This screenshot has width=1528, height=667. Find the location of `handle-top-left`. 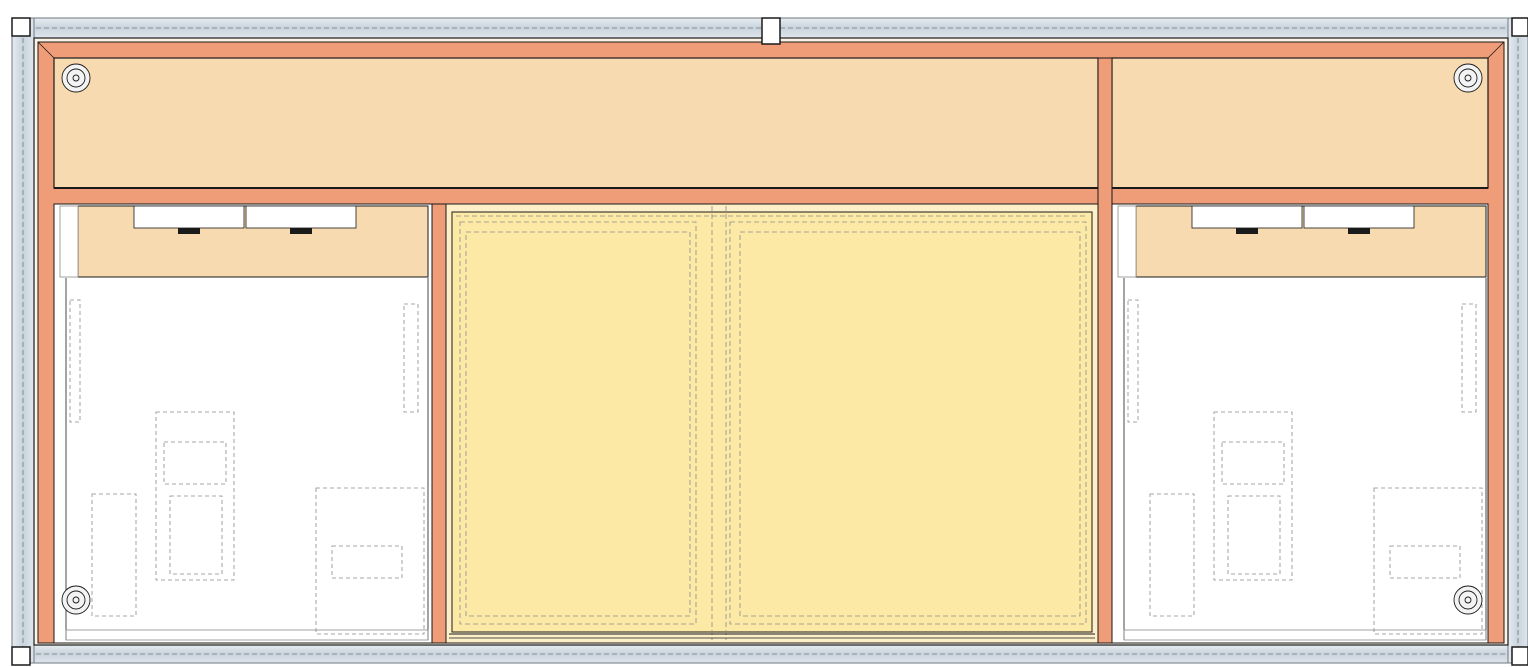

handle-top-left is located at coordinates (21, 27).